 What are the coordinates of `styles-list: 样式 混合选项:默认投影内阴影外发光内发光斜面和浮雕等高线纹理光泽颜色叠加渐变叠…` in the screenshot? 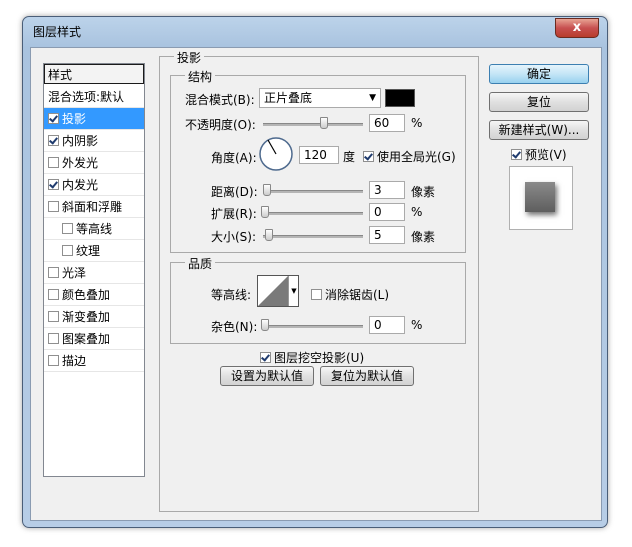 It's located at (94, 270).